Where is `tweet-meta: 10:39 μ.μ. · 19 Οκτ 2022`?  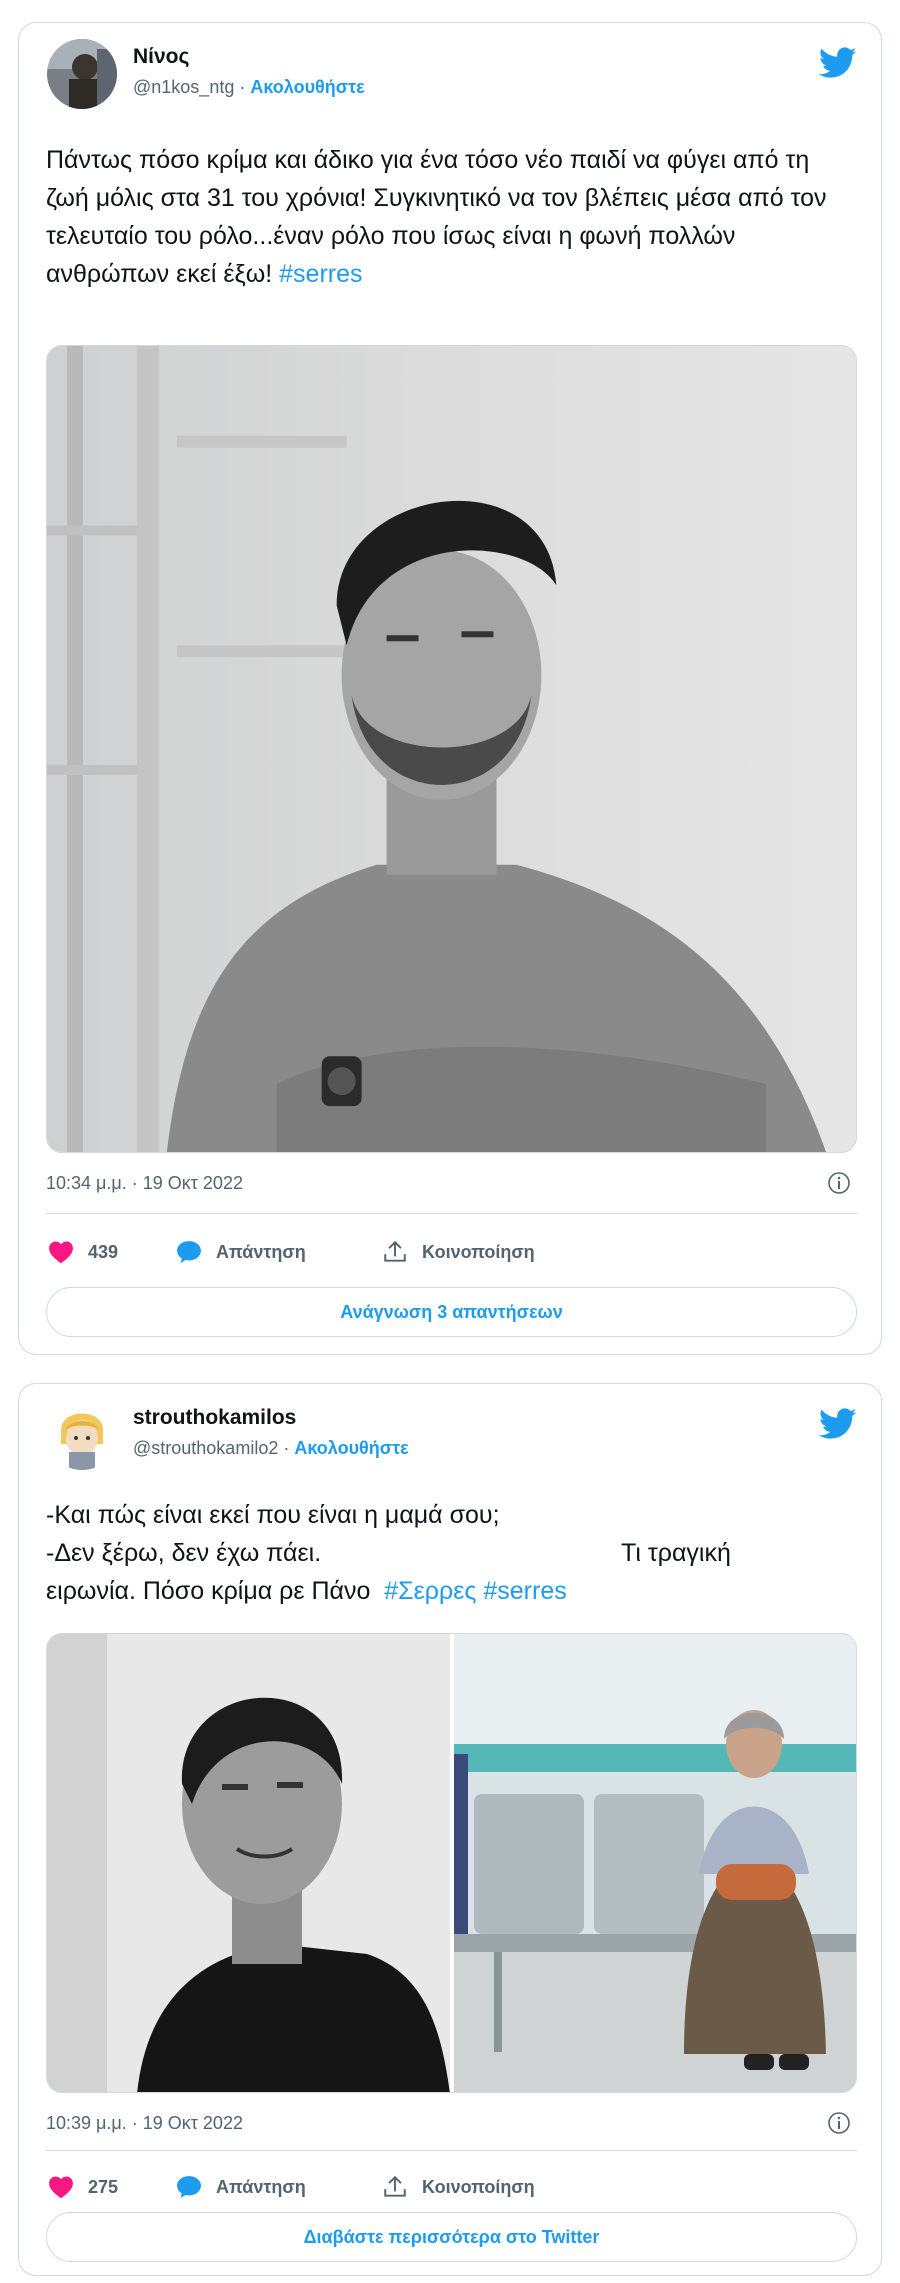
tweet-meta: 10:39 μ.μ. · 19 Οκτ 2022 is located at coordinates (448, 2123).